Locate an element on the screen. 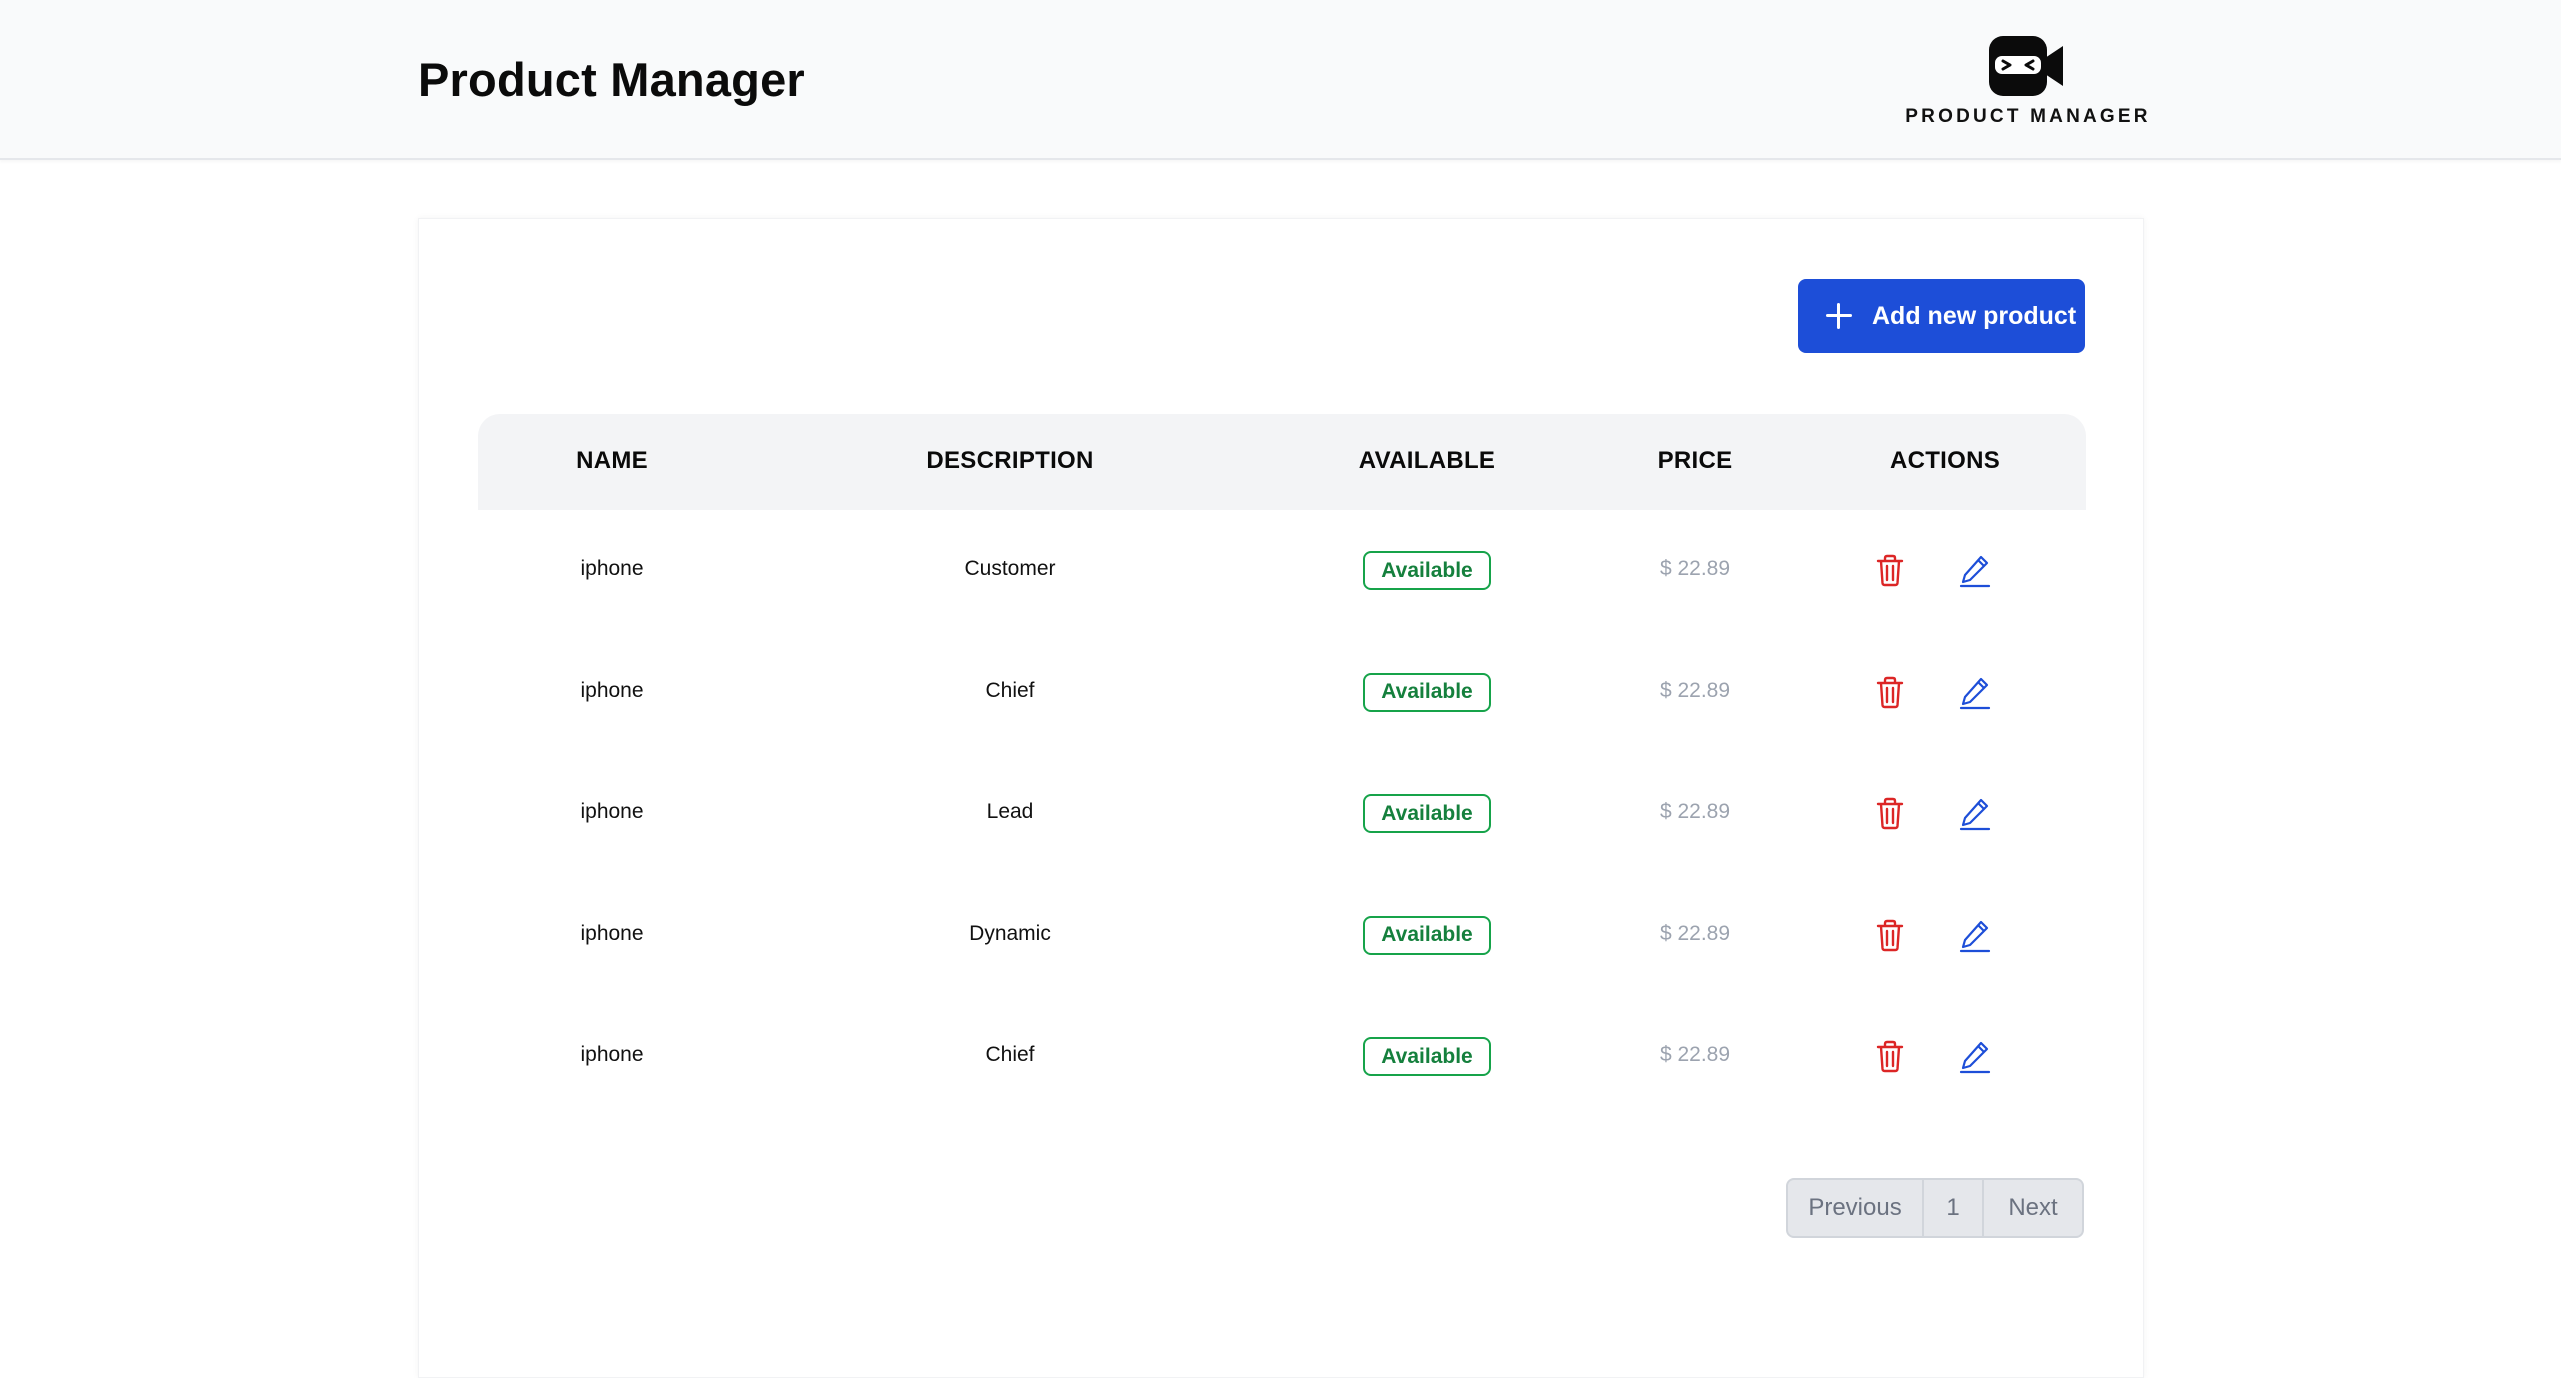 The image size is (2561, 1378). page-number-button: 1 is located at coordinates (1954, 1208).